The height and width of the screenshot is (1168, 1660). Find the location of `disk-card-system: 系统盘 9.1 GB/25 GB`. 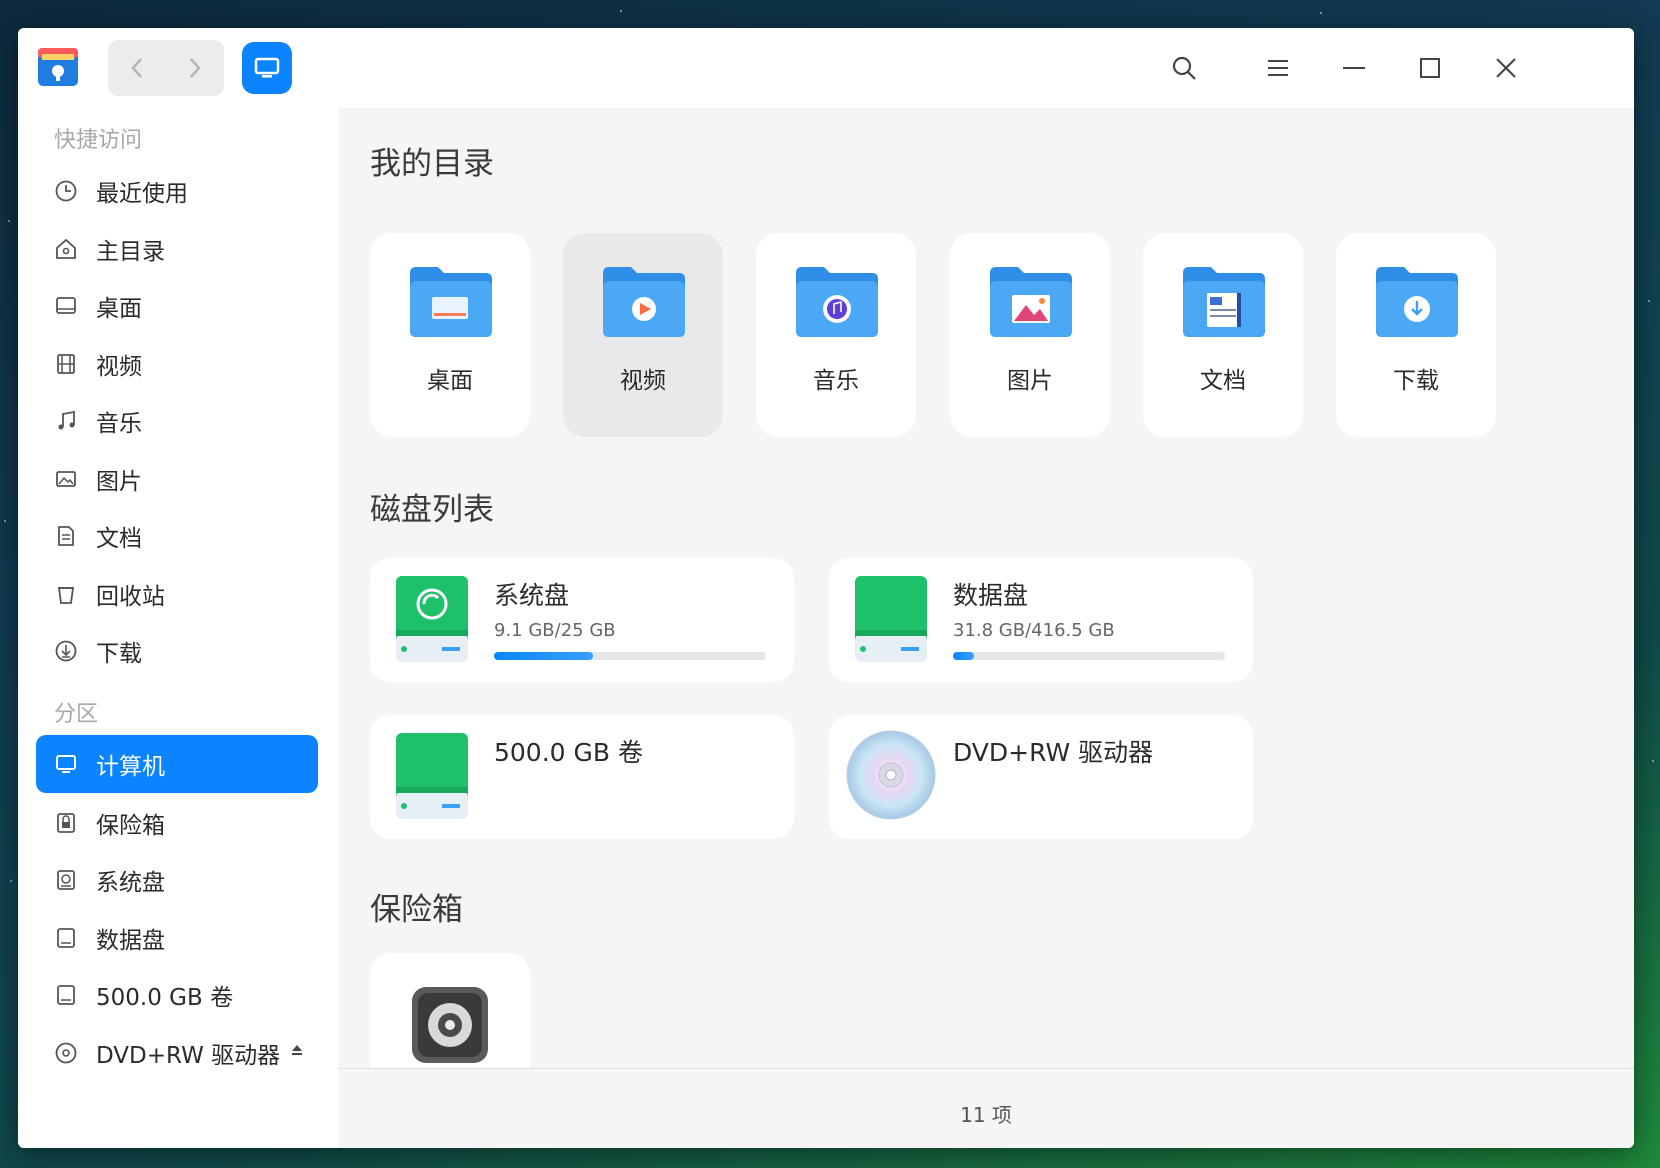

disk-card-system: 系统盘 9.1 GB/25 GB is located at coordinates (582, 620).